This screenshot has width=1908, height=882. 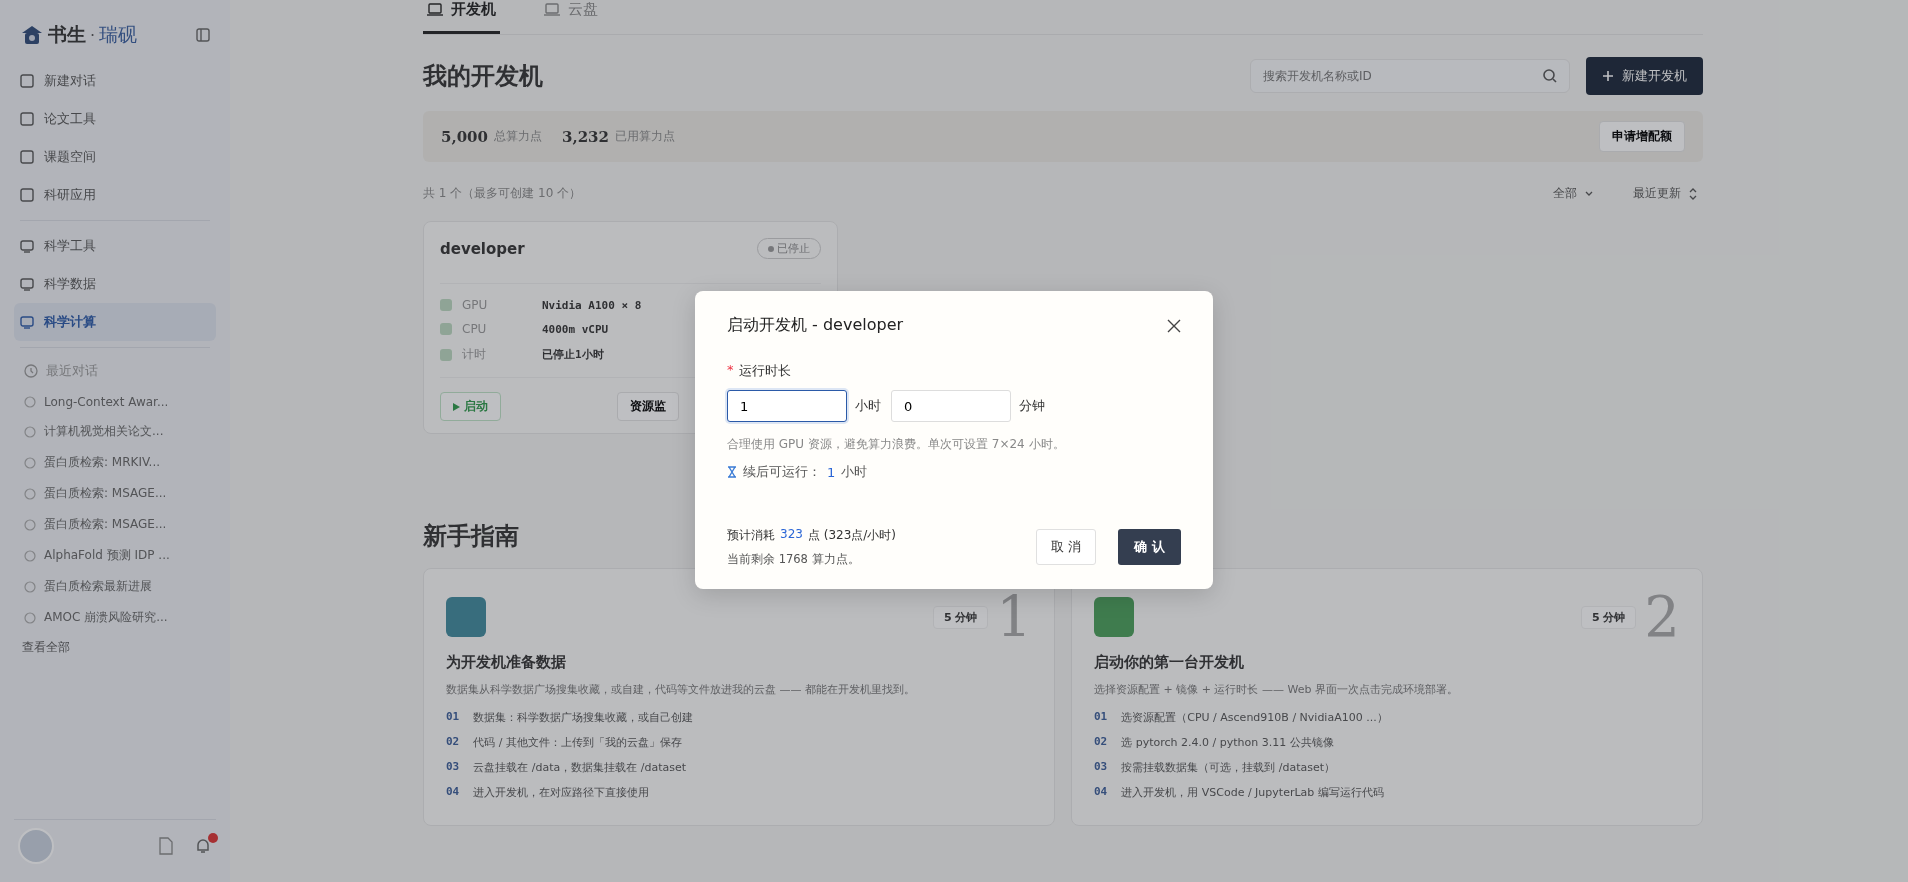 I want to click on confirm-button: 确 认, so click(x=1149, y=547).